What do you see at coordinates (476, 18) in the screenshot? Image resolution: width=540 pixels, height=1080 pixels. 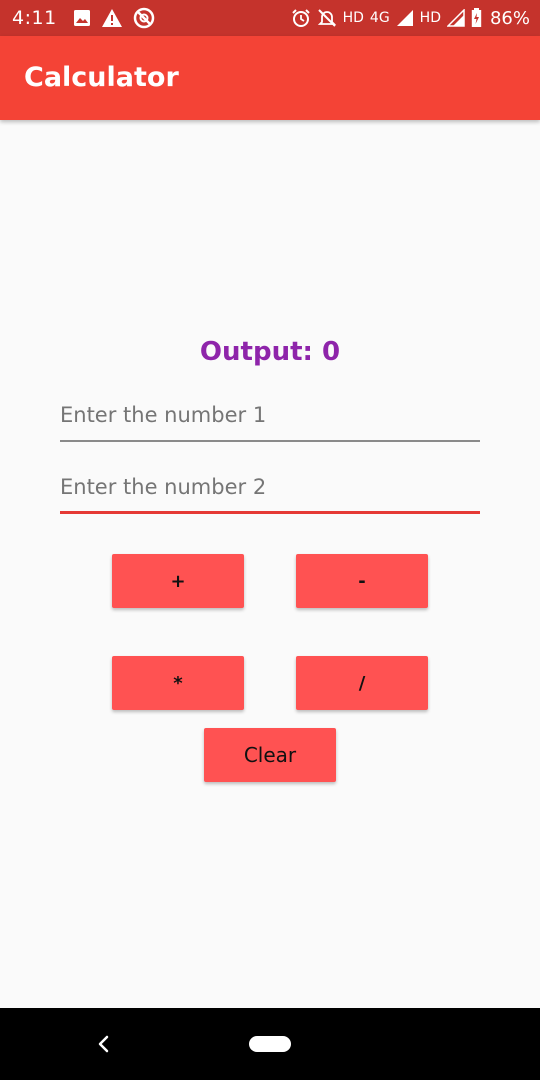 I see `battery-icon` at bounding box center [476, 18].